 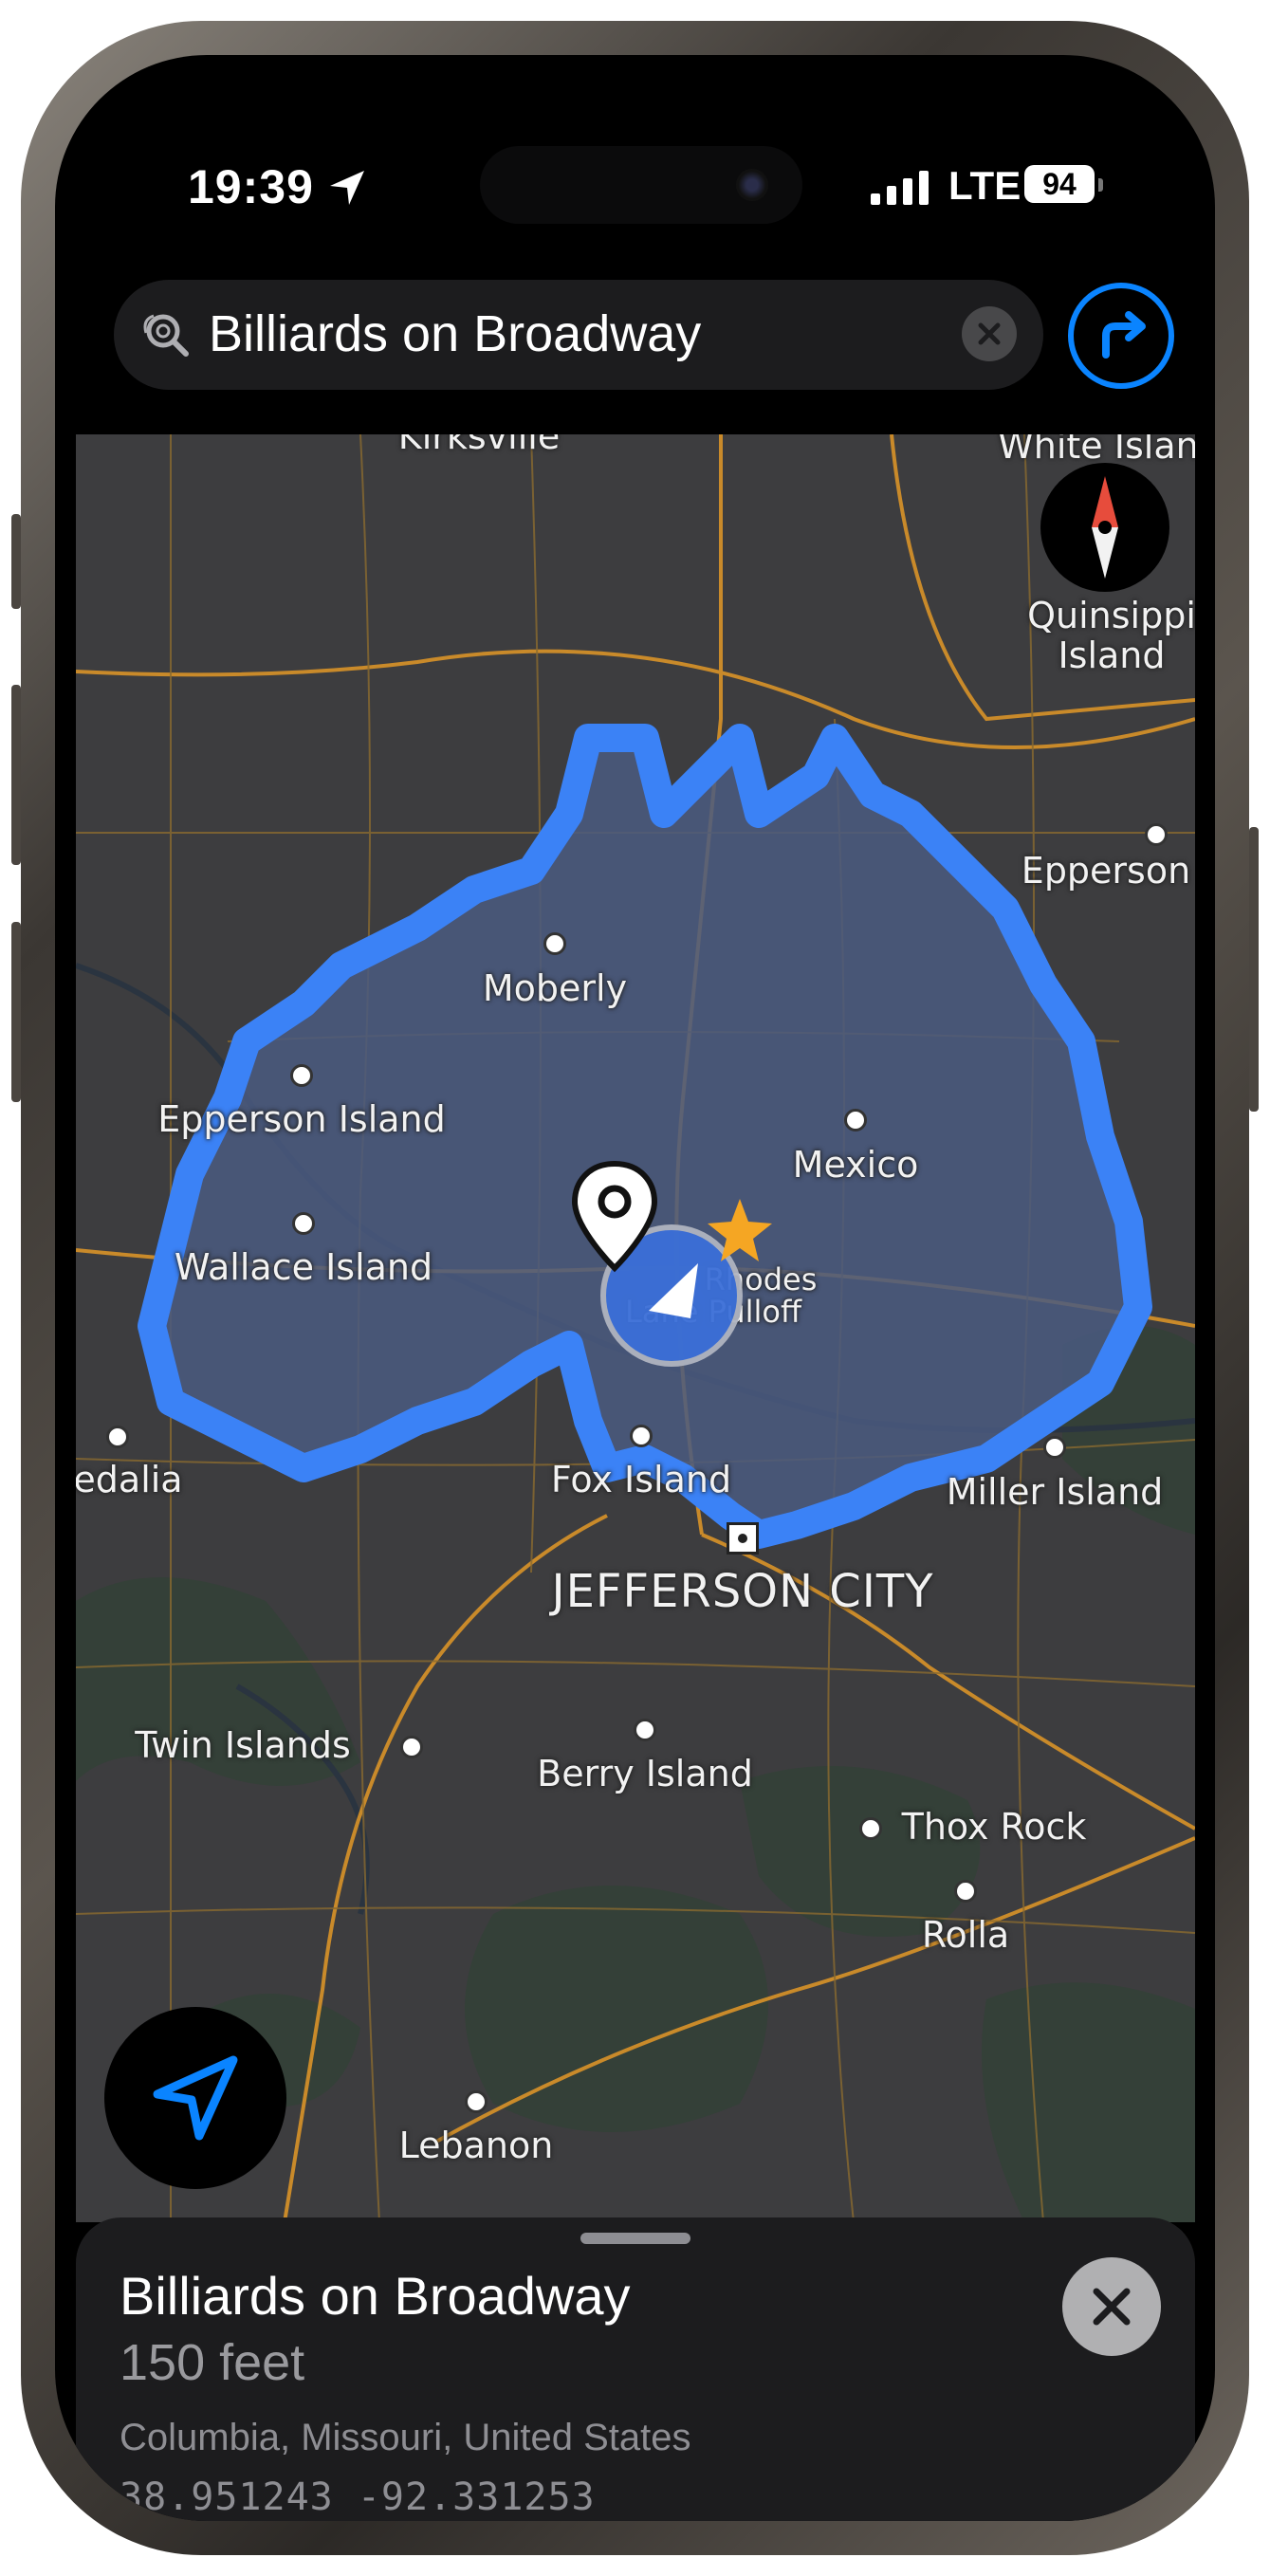 I want to click on map-label-moberly: Moberly, so click(x=555, y=988).